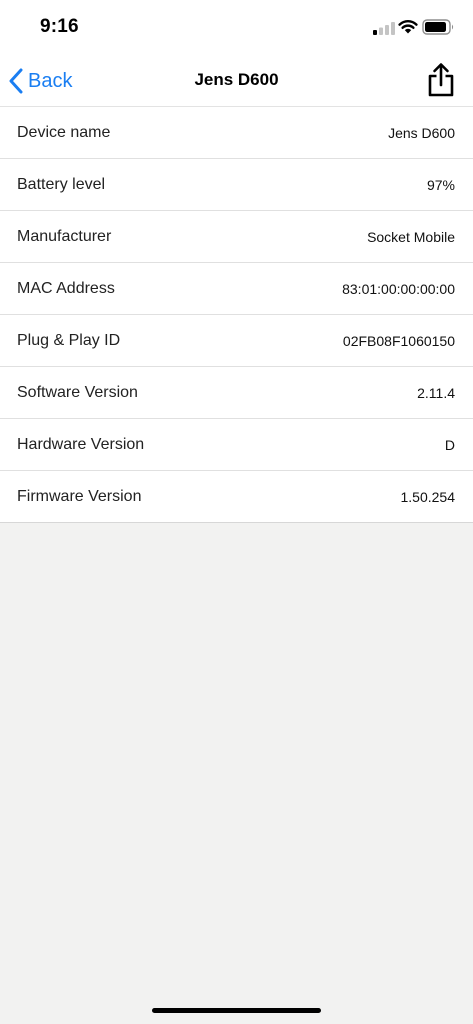  Describe the element at coordinates (81, 444) in the screenshot. I see `info-label: Hardware Version` at that location.